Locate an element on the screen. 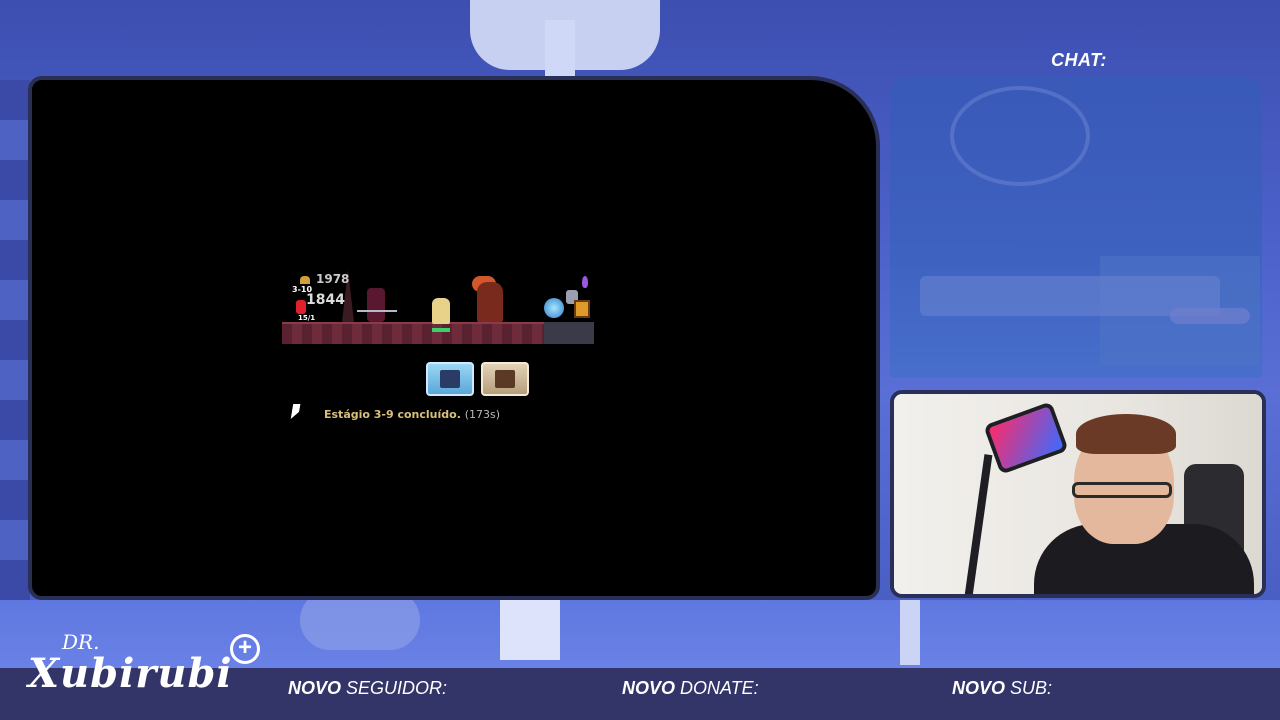 The image size is (1280, 720). plus-icon: + is located at coordinates (245, 649).